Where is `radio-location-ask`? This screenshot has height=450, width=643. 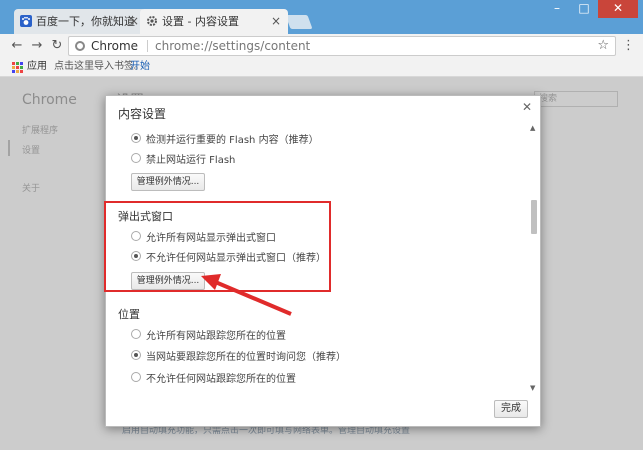
radio-location-ask is located at coordinates (136, 355).